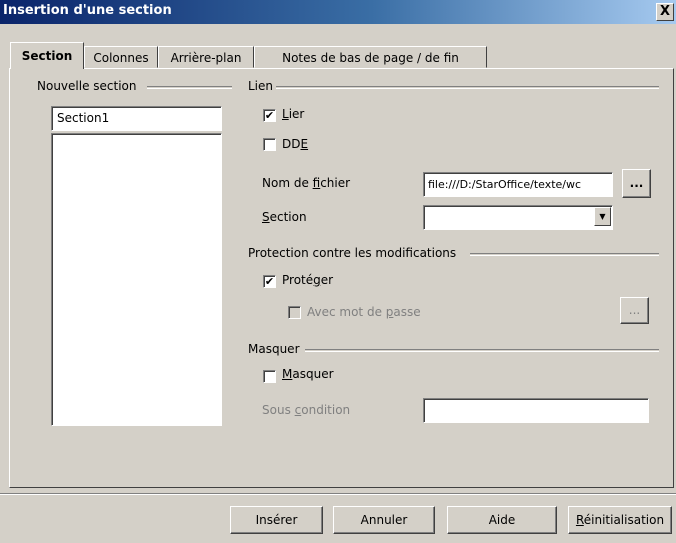 The height and width of the screenshot is (543, 676). What do you see at coordinates (189, 87) in the screenshot?
I see `new-section-divider` at bounding box center [189, 87].